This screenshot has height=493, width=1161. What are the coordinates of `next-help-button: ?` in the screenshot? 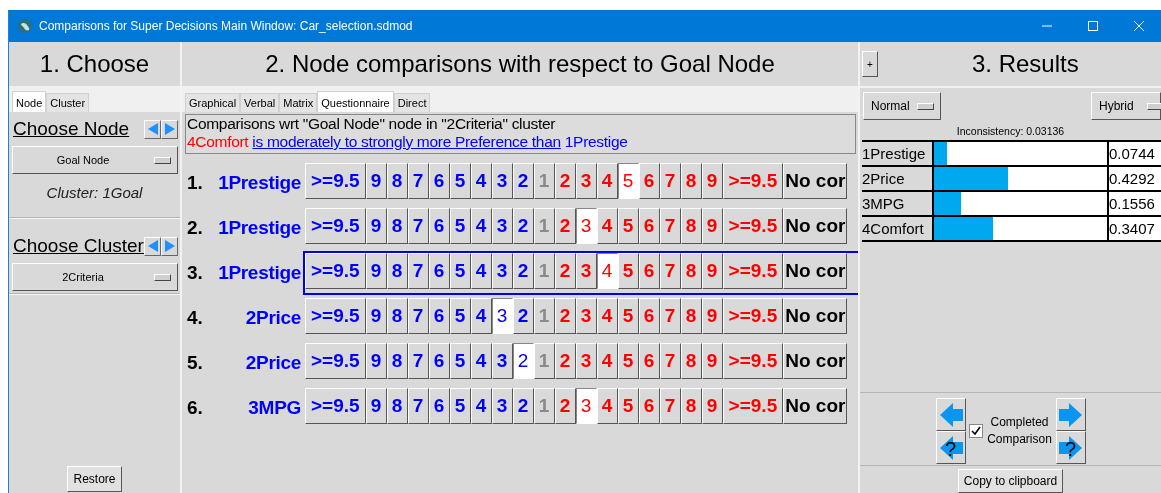 It's located at (1070, 447).